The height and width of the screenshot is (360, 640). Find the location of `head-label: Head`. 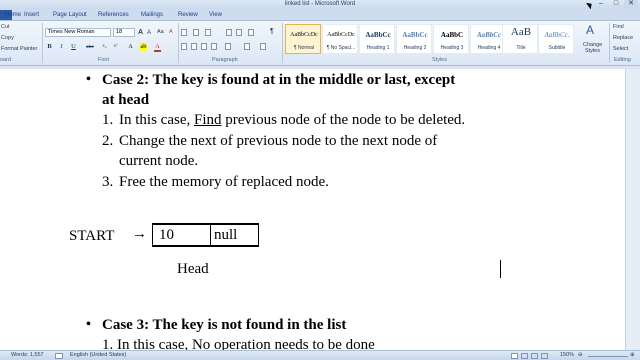

head-label: Head is located at coordinates (193, 269).